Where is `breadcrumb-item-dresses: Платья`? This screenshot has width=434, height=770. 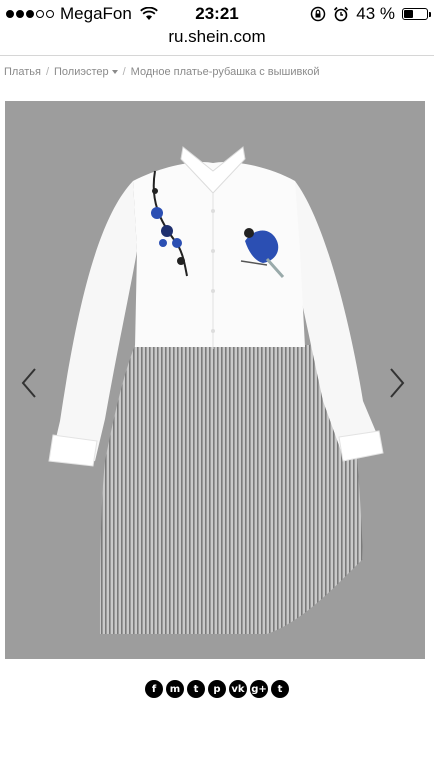 breadcrumb-item-dresses: Платья is located at coordinates (22, 72).